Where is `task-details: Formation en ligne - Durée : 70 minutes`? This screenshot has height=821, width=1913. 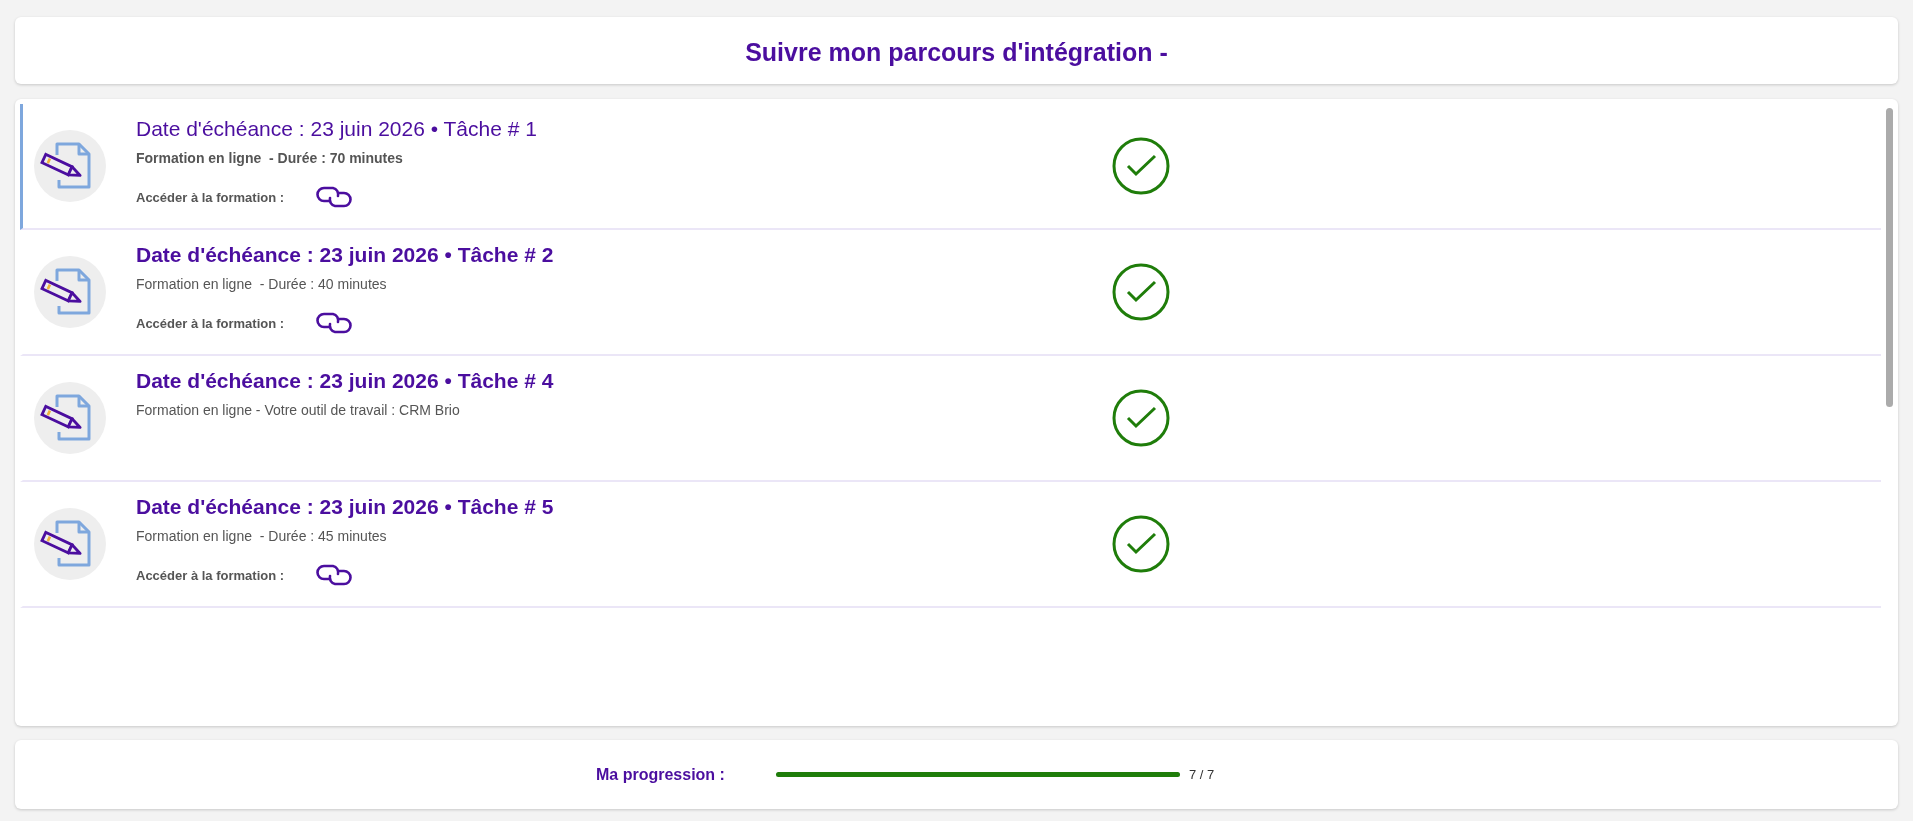 task-details: Formation en ligne - Durée : 70 minutes is located at coordinates (270, 158).